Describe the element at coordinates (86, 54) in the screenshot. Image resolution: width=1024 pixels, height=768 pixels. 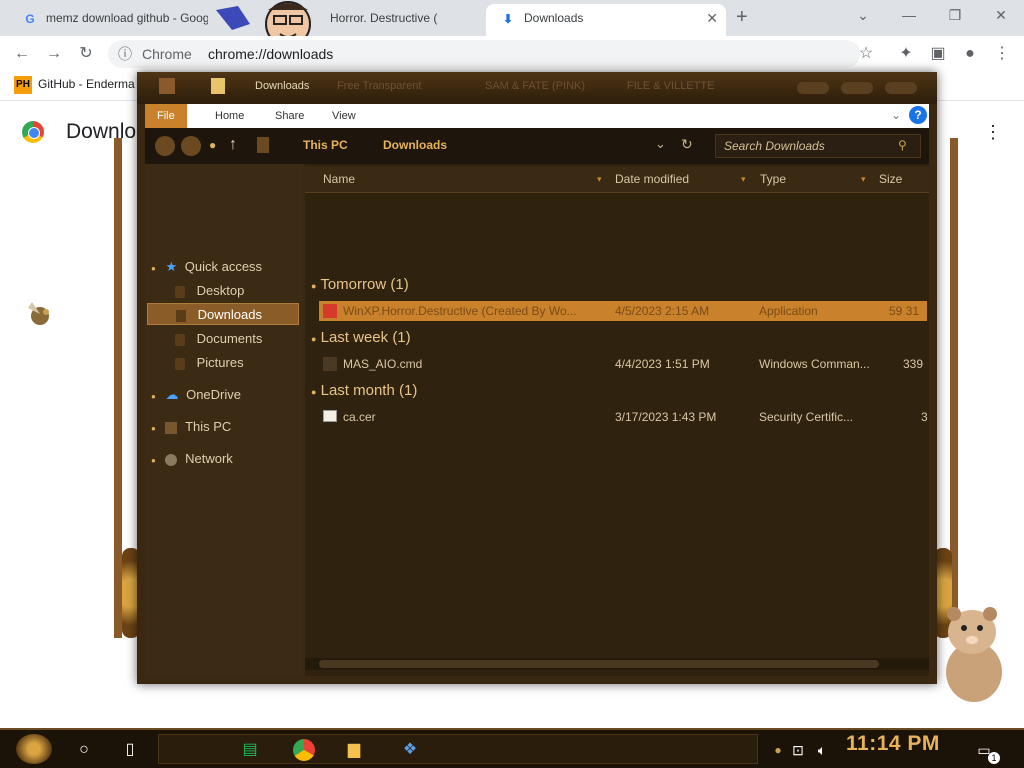
I see `reload-button: ↻` at that location.